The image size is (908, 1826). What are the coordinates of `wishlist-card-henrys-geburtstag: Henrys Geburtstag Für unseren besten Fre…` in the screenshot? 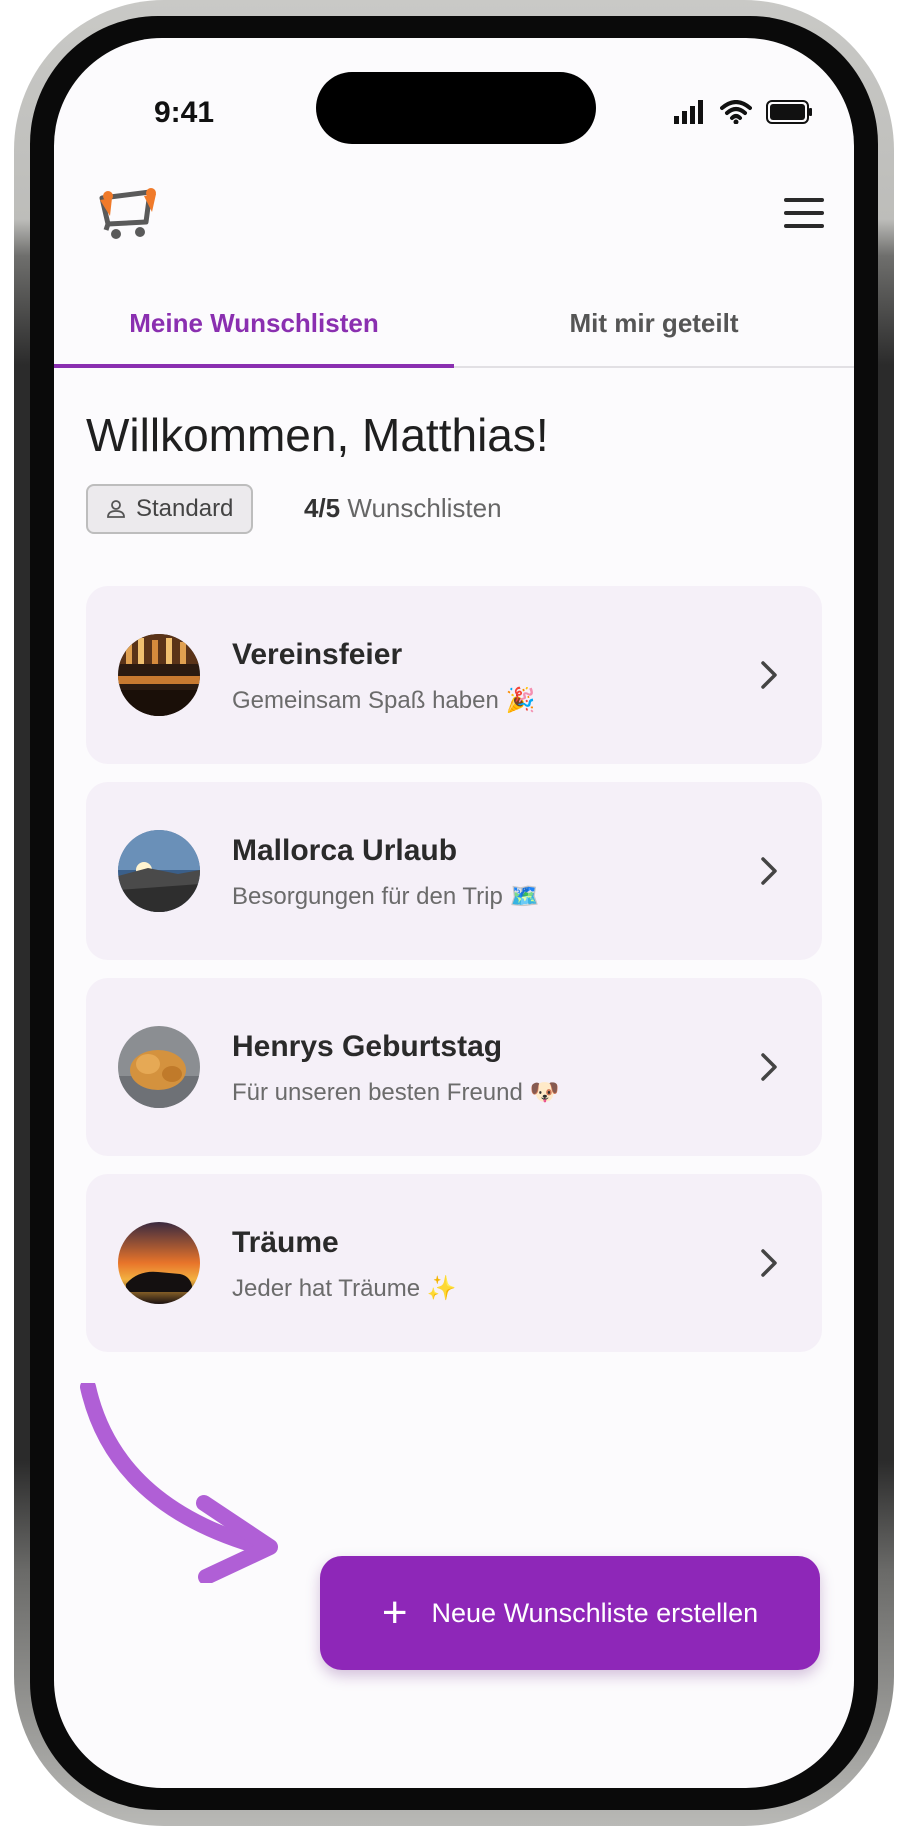 It's located at (454, 1067).